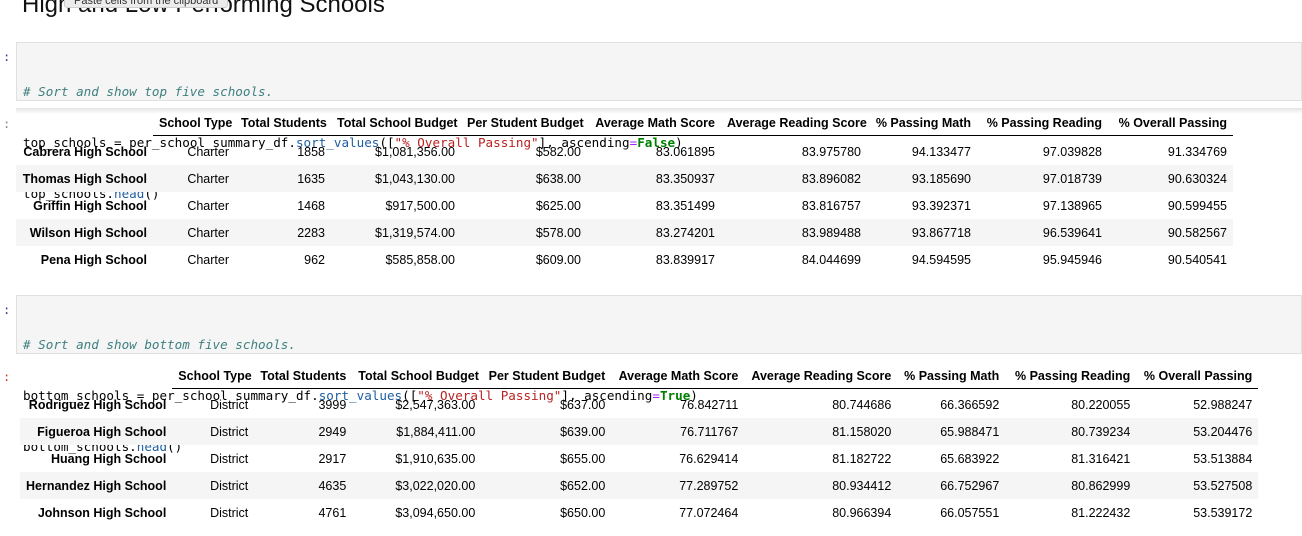  What do you see at coordinates (102, 512) in the screenshot?
I see `row-index-label: Johnson High School` at bounding box center [102, 512].